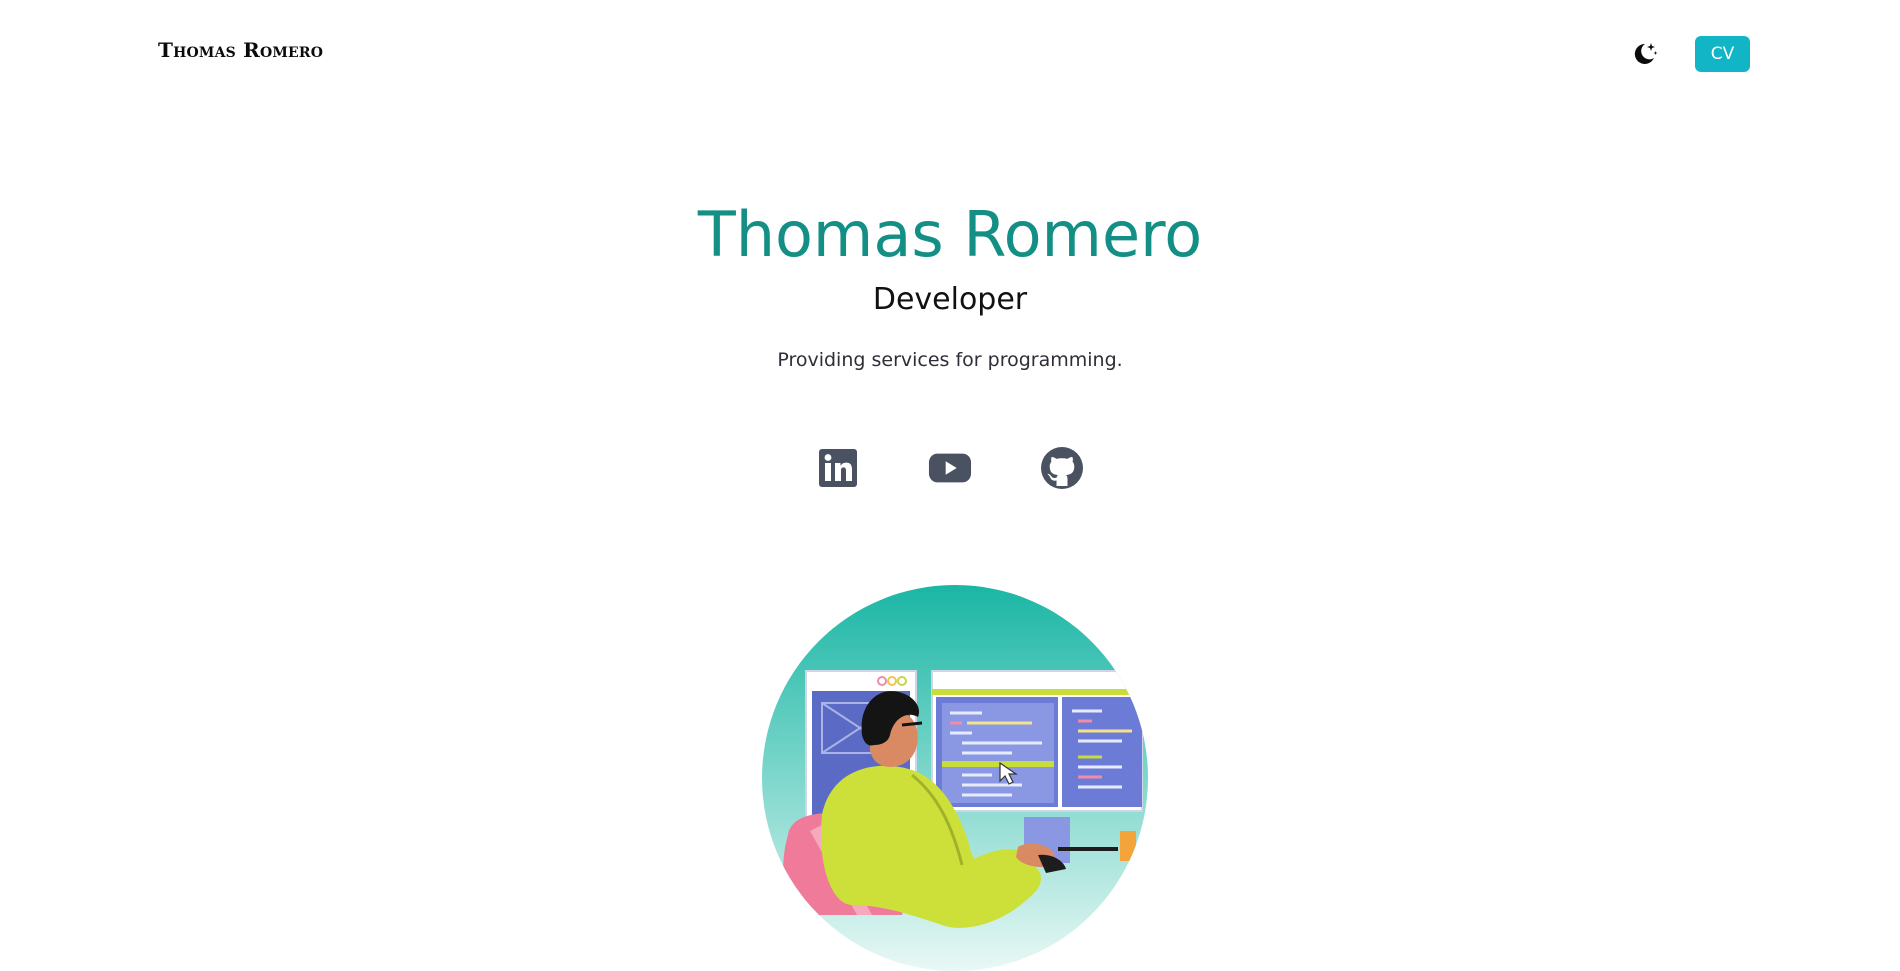  Describe the element at coordinates (950, 360) in the screenshot. I see `hero-tagline: Providing services for programming.` at that location.